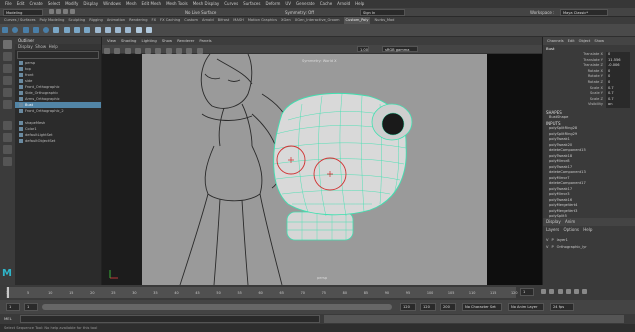  What do you see at coordinates (56, 30) in the screenshot?
I see `extrude-icon` at bounding box center [56, 30].